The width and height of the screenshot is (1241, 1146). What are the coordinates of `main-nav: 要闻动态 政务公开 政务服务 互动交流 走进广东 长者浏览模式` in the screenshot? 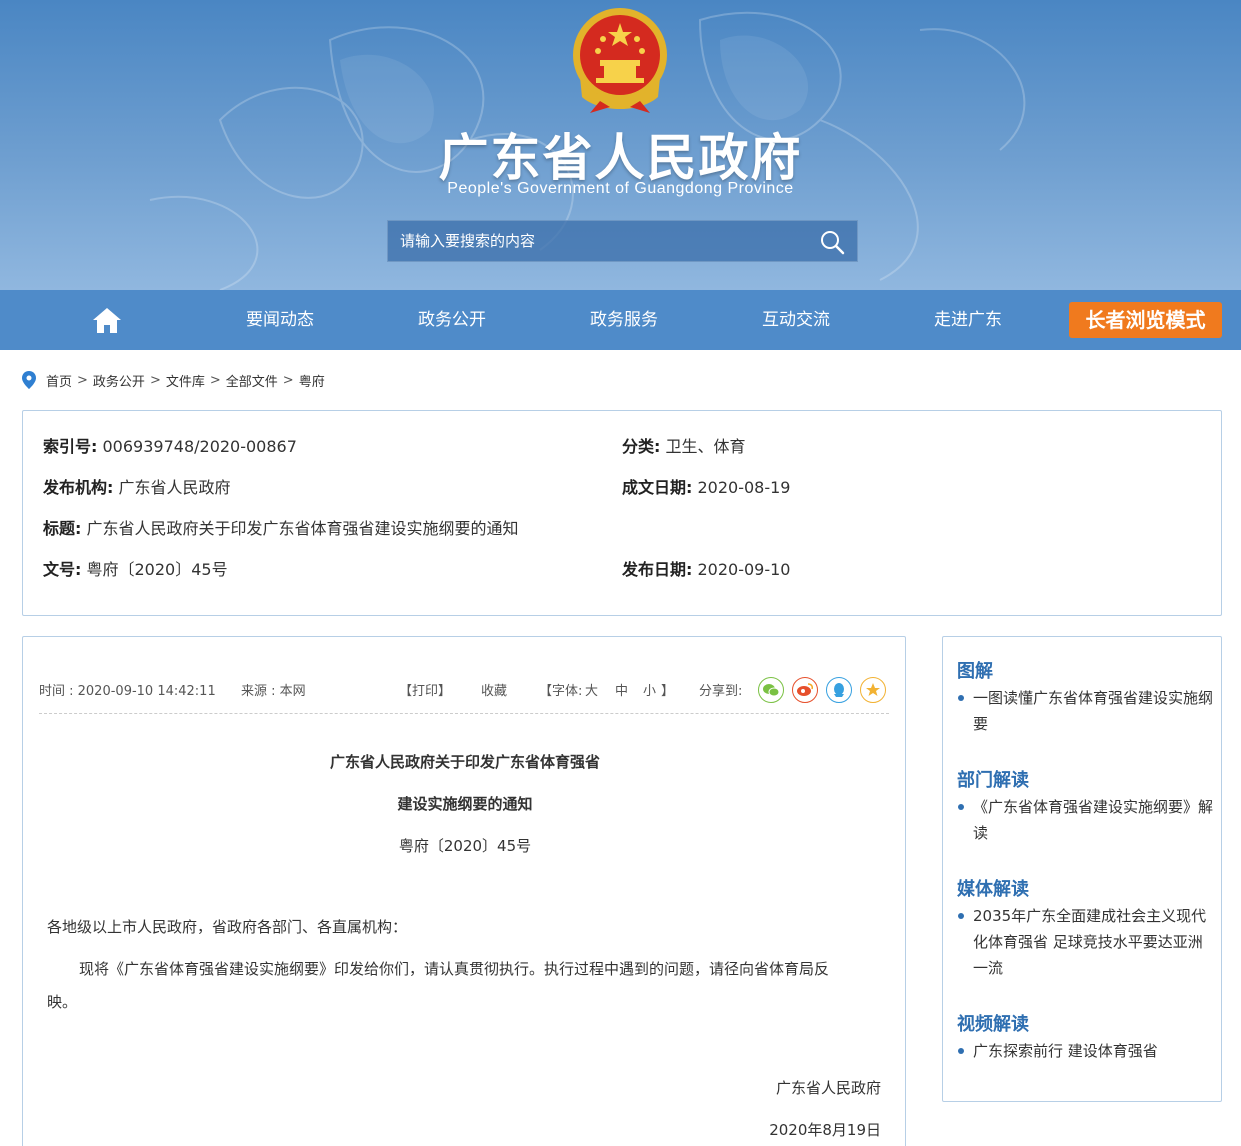 It's located at (620, 320).